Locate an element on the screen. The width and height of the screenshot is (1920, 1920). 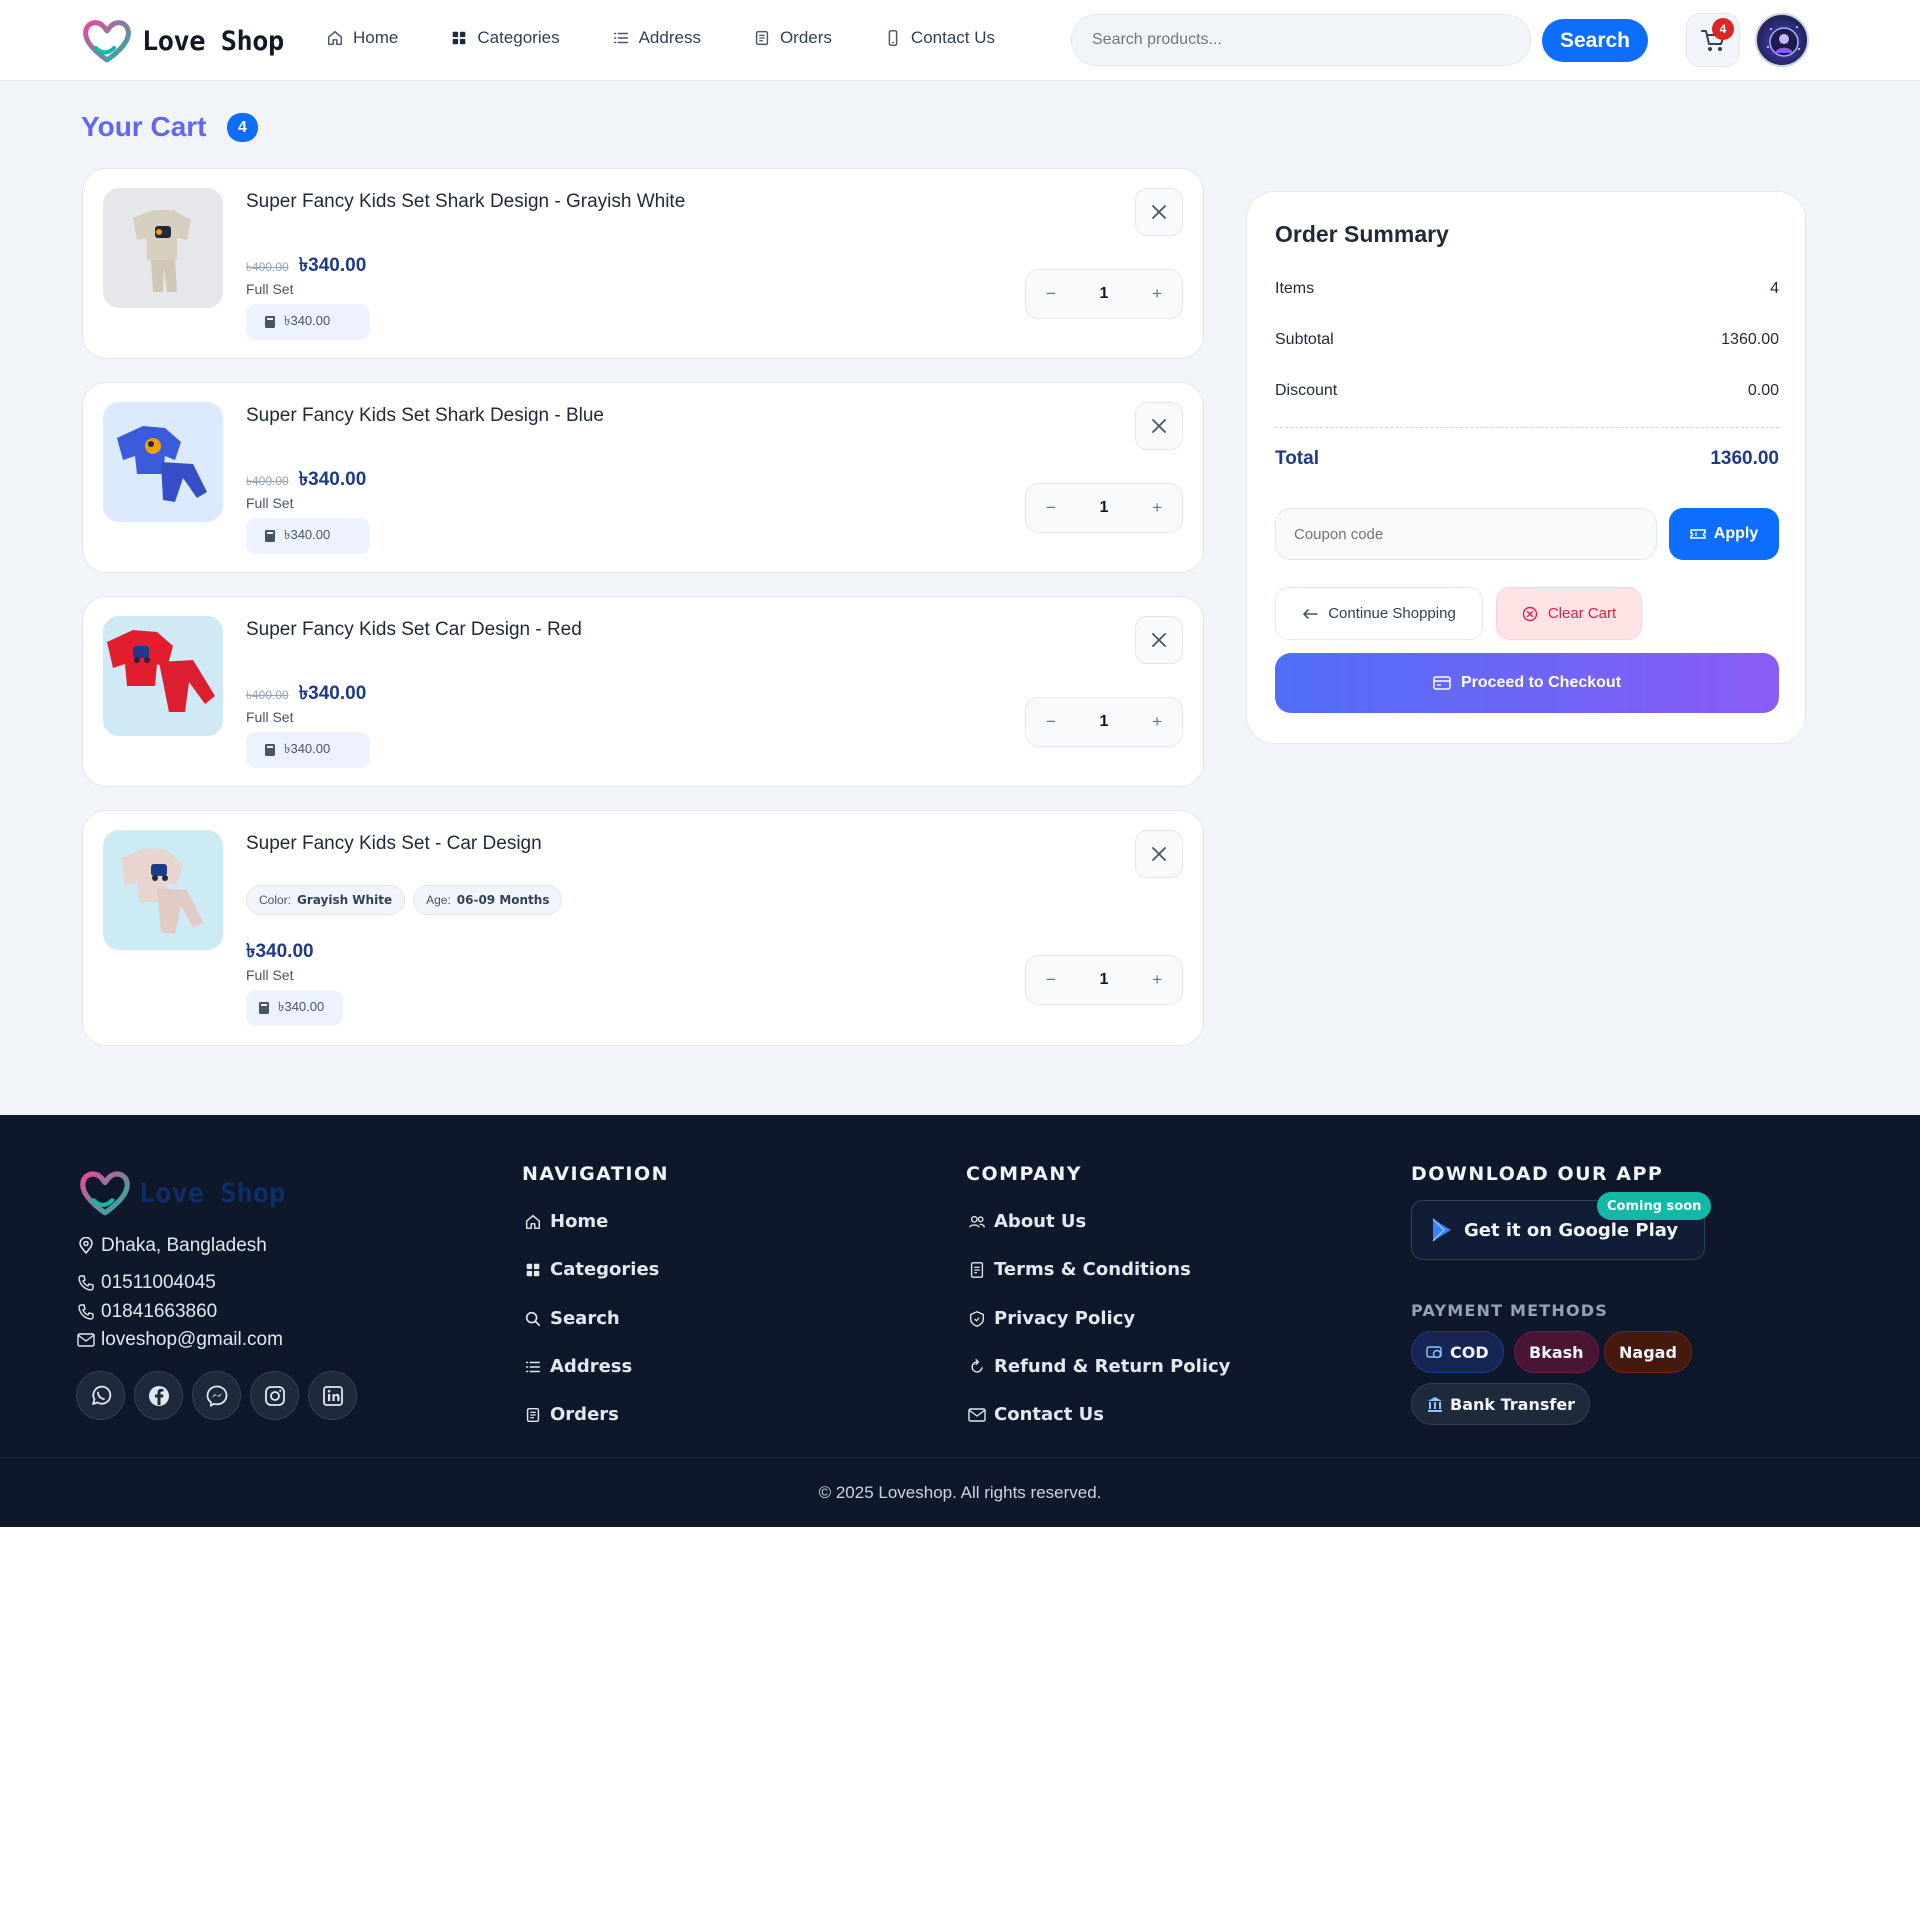
age-attribute: Age: 06-09 Months is located at coordinates (488, 900).